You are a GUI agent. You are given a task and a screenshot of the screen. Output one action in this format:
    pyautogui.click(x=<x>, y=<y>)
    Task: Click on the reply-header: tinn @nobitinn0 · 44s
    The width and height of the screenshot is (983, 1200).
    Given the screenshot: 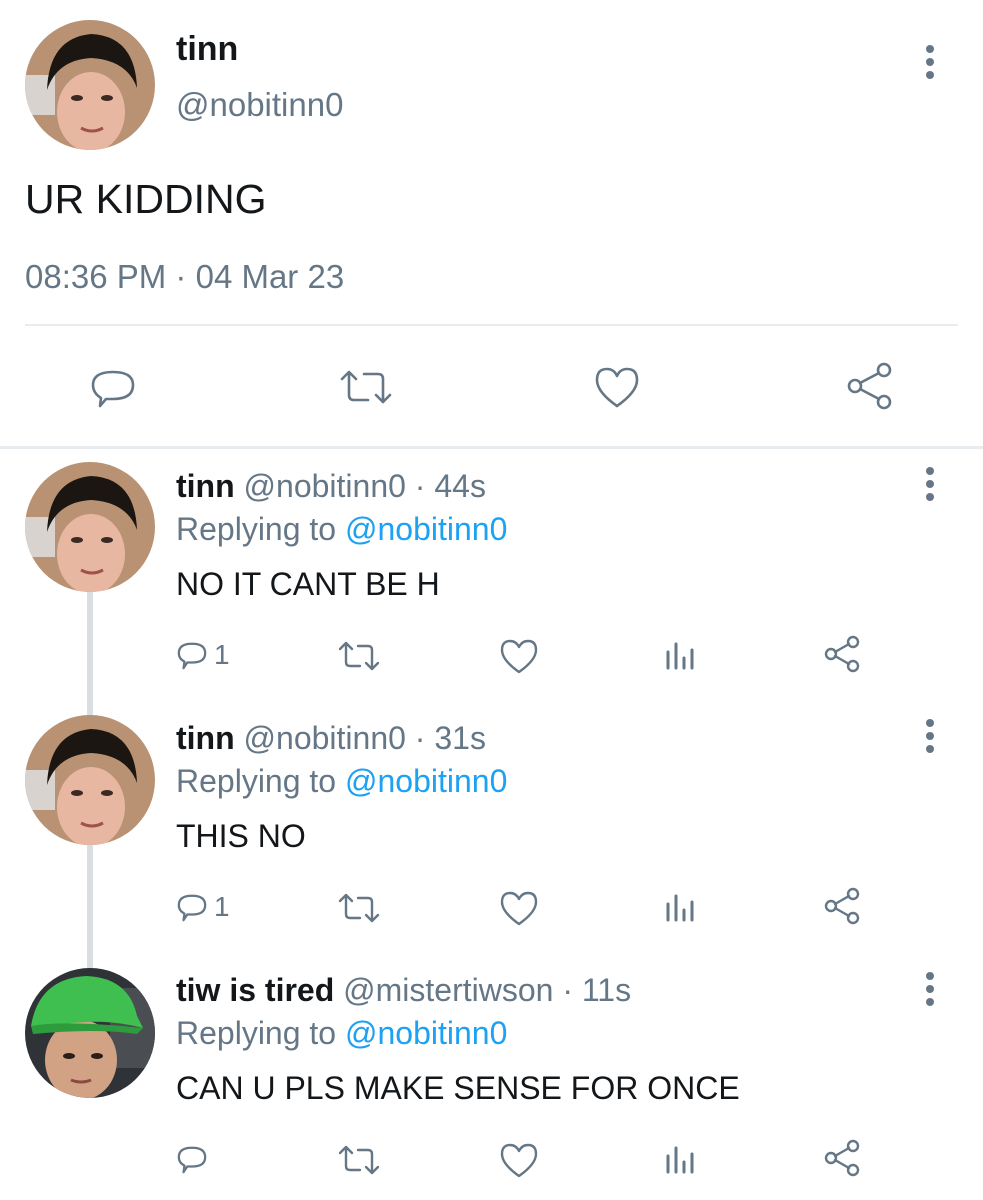 What is the action you would take?
    pyautogui.click(x=331, y=486)
    